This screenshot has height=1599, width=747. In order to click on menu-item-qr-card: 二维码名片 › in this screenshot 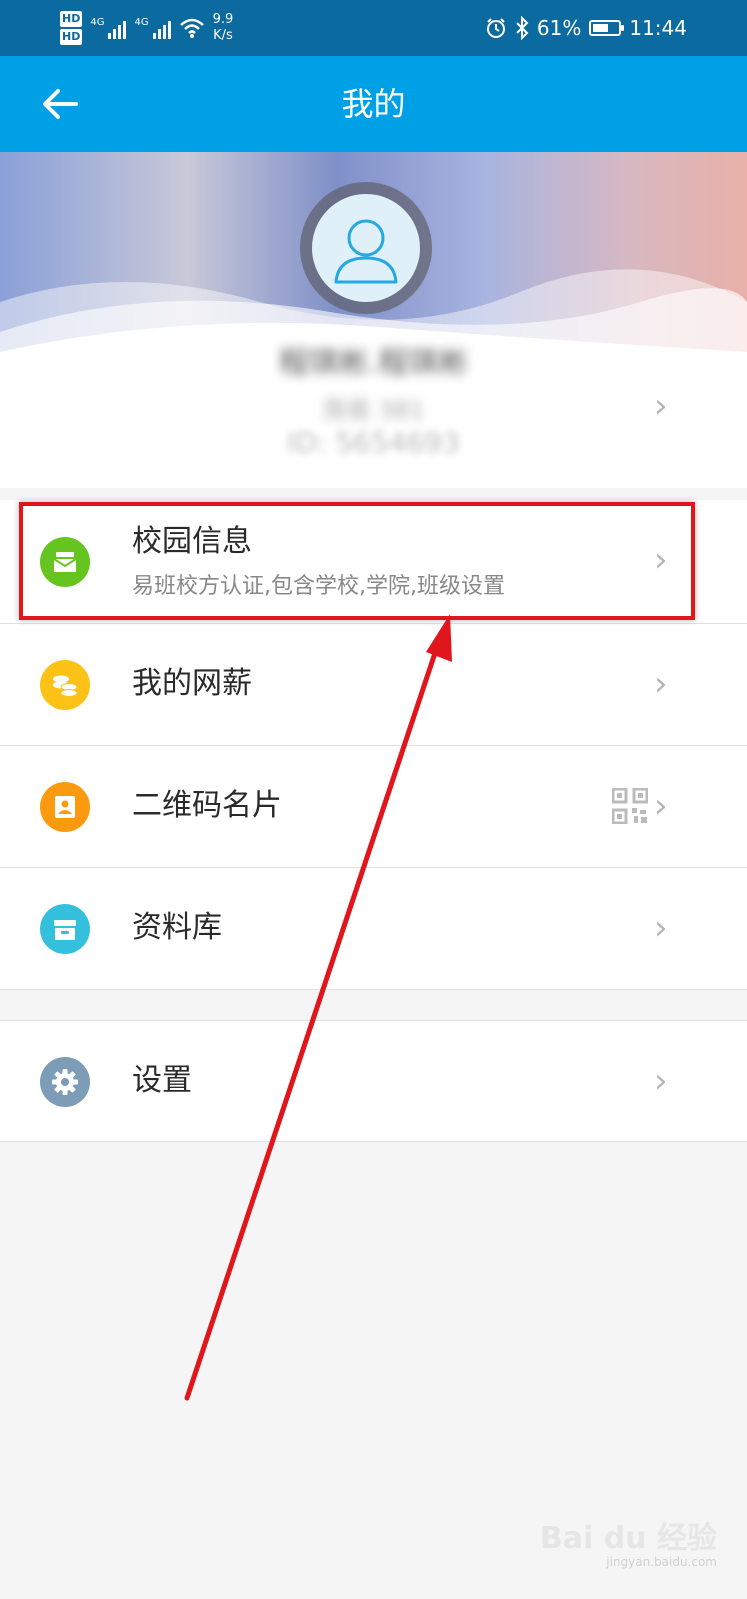, I will do `click(373, 807)`.